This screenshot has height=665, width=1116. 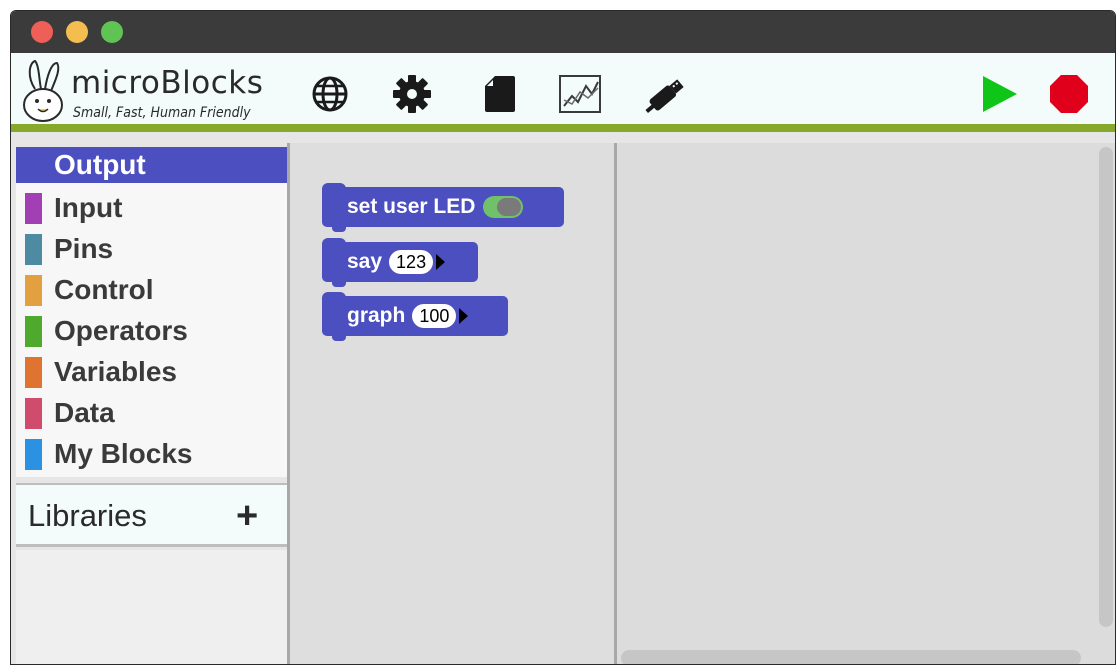 I want to click on toggle-knob, so click(x=509, y=207).